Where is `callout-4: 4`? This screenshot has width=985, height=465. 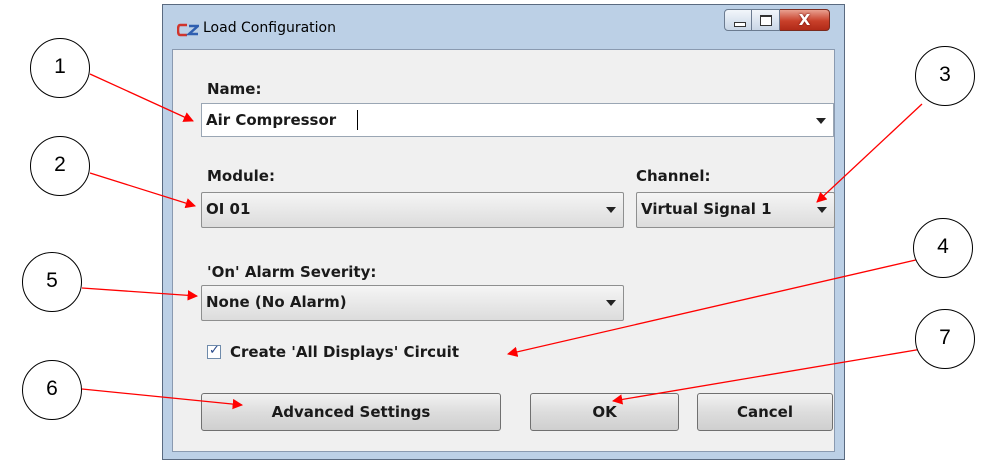
callout-4: 4 is located at coordinates (943, 248).